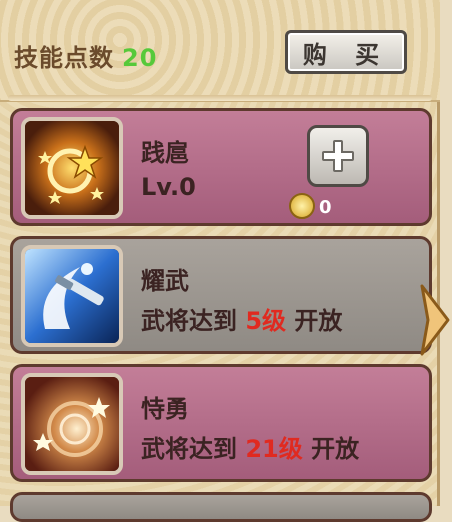 The image size is (452, 522). Describe the element at coordinates (165, 281) in the screenshot. I see `skill-name: 耀武` at that location.